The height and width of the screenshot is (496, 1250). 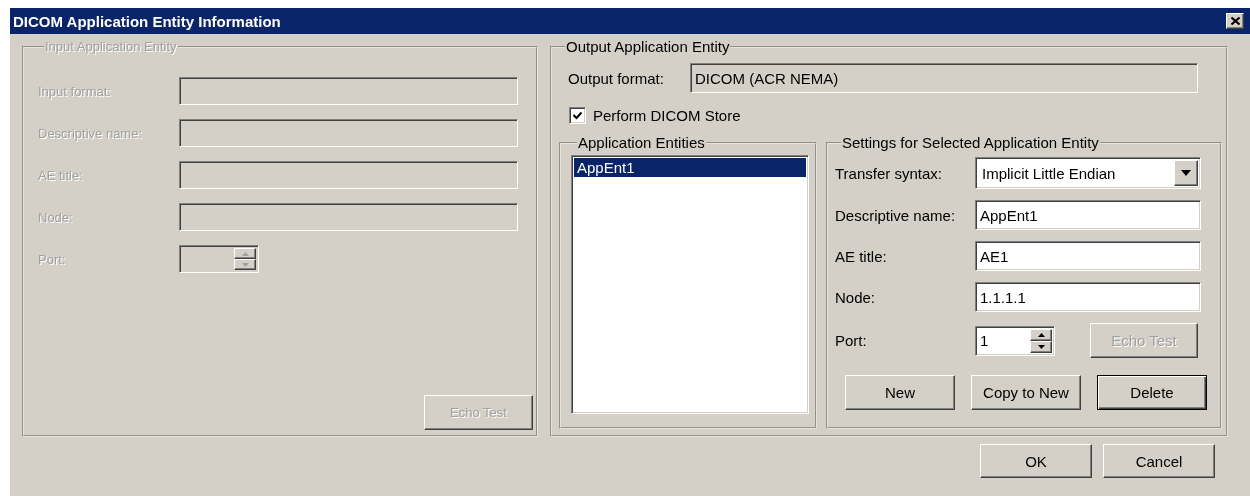 What do you see at coordinates (1088, 256) in the screenshot?
I see `text-field: AE1` at bounding box center [1088, 256].